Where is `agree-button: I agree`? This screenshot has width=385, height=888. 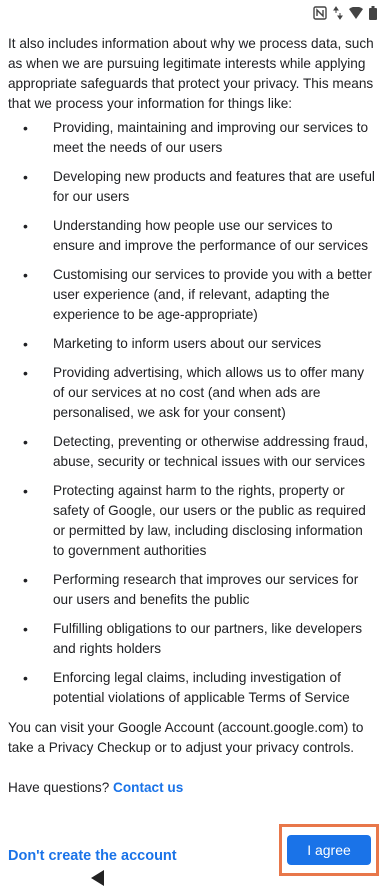 agree-button: I agree is located at coordinates (329, 850).